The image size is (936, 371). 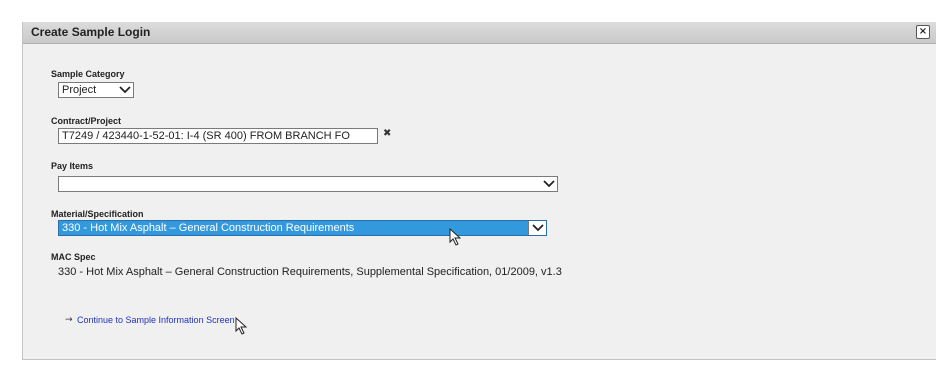 I want to click on dialog-title: Create Sample Login, so click(x=91, y=32).